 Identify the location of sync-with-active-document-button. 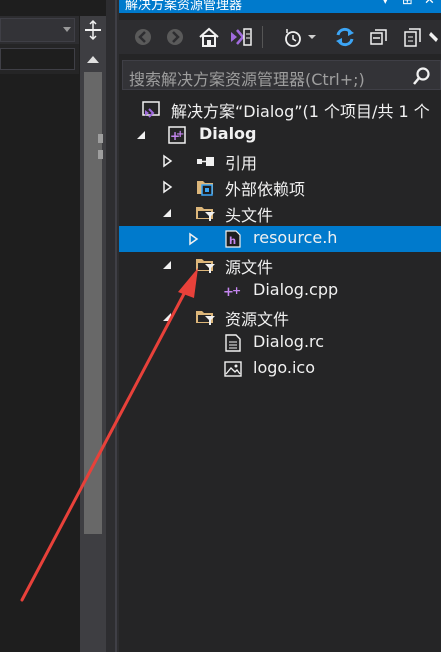
(345, 37).